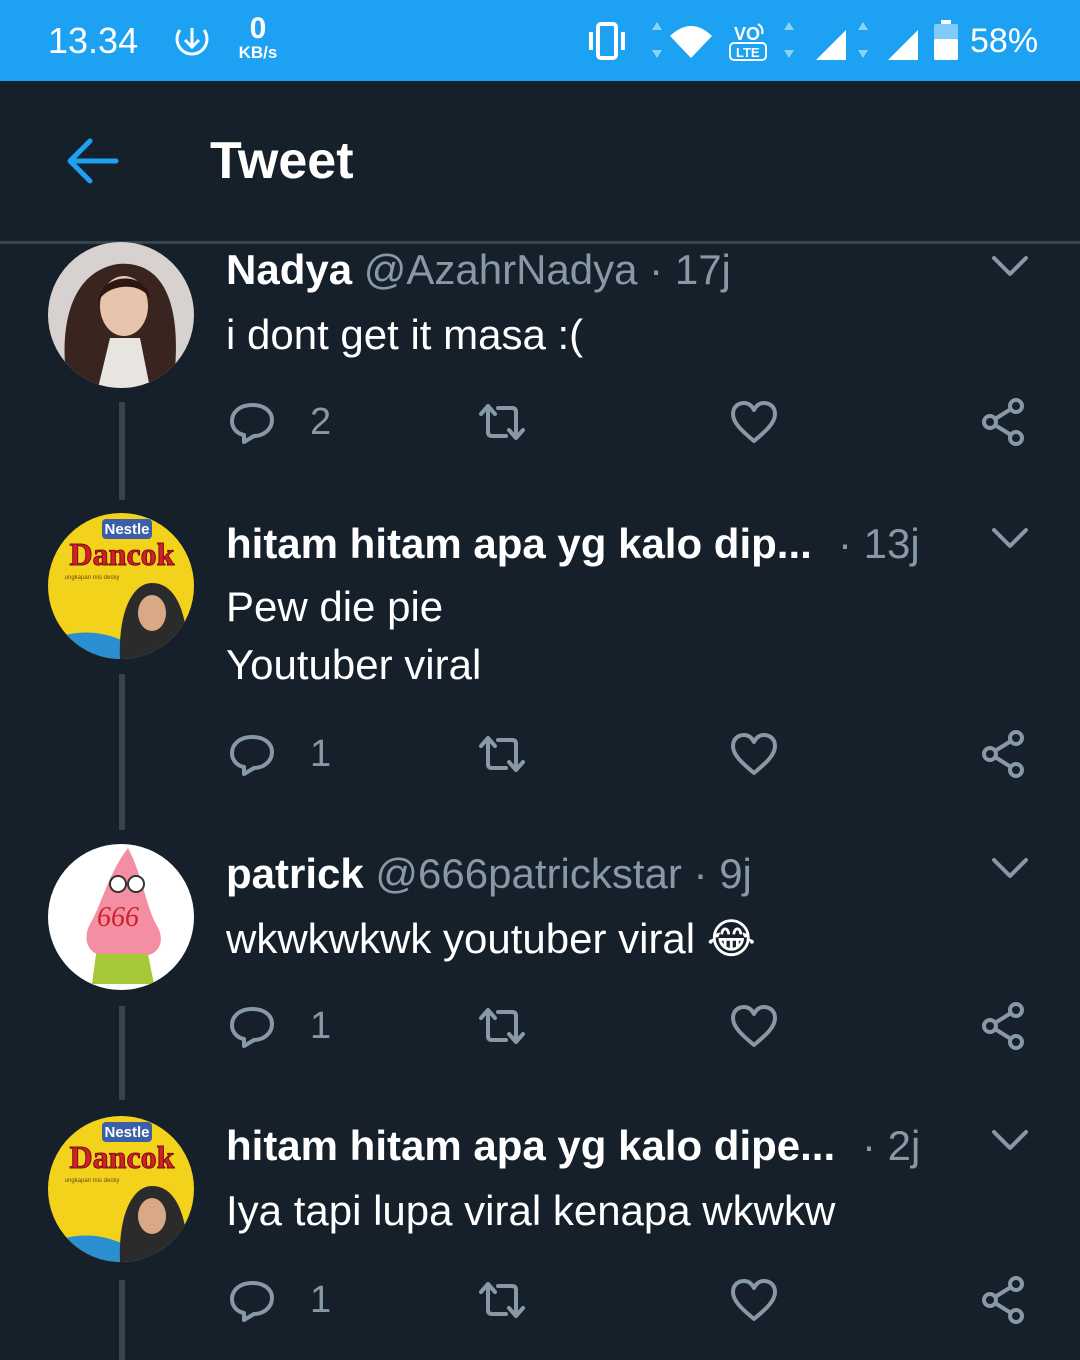  I want to click on timestamp: 17j, so click(702, 269).